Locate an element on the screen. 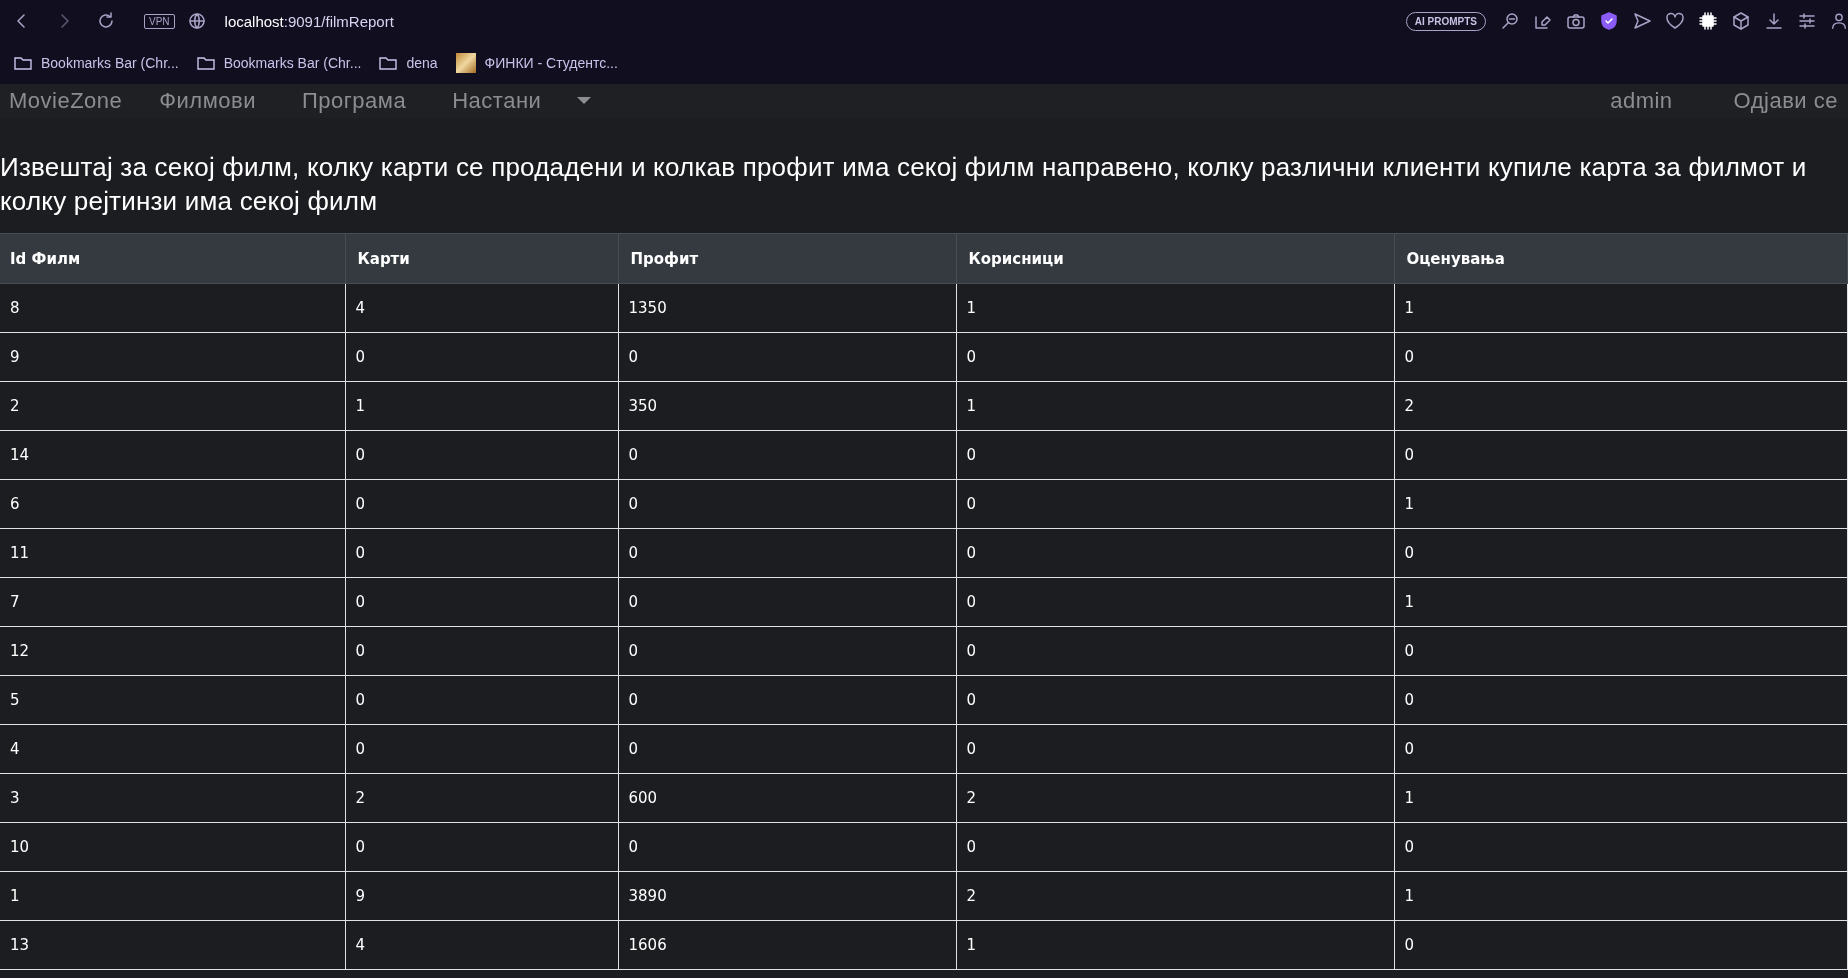 The height and width of the screenshot is (978, 1848). table-cell: 1350 is located at coordinates (787, 308).